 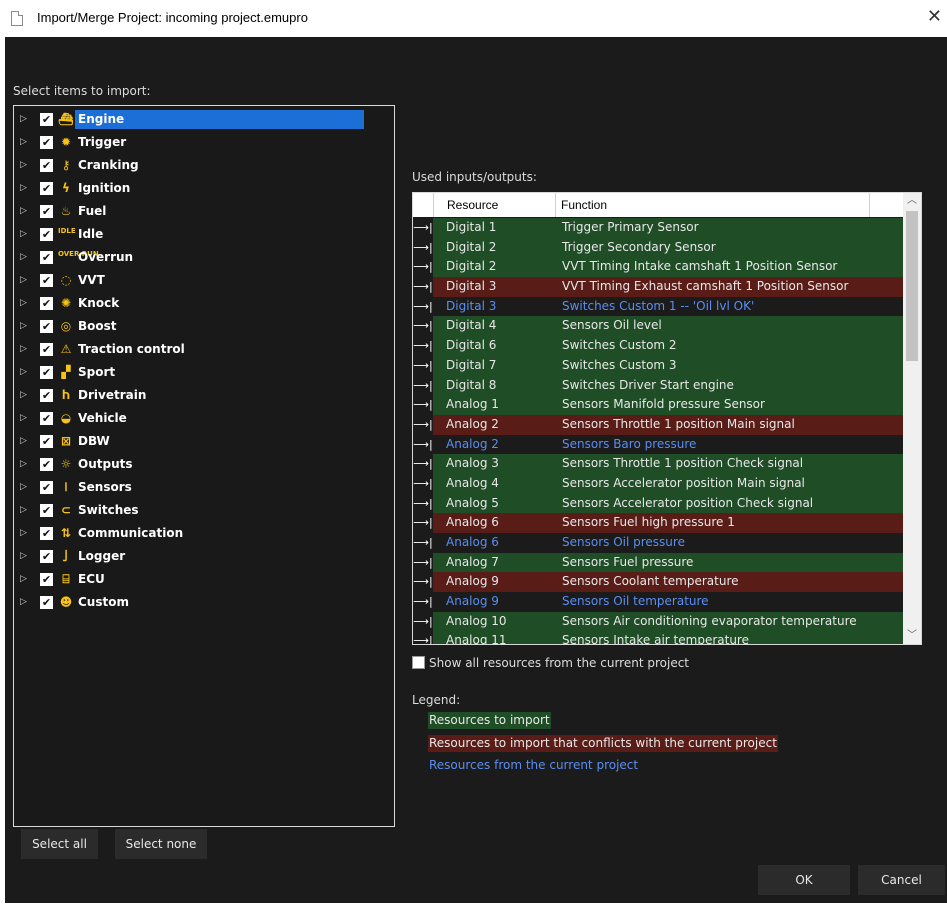 I want to click on select-all-button: Select all, so click(x=59, y=844).